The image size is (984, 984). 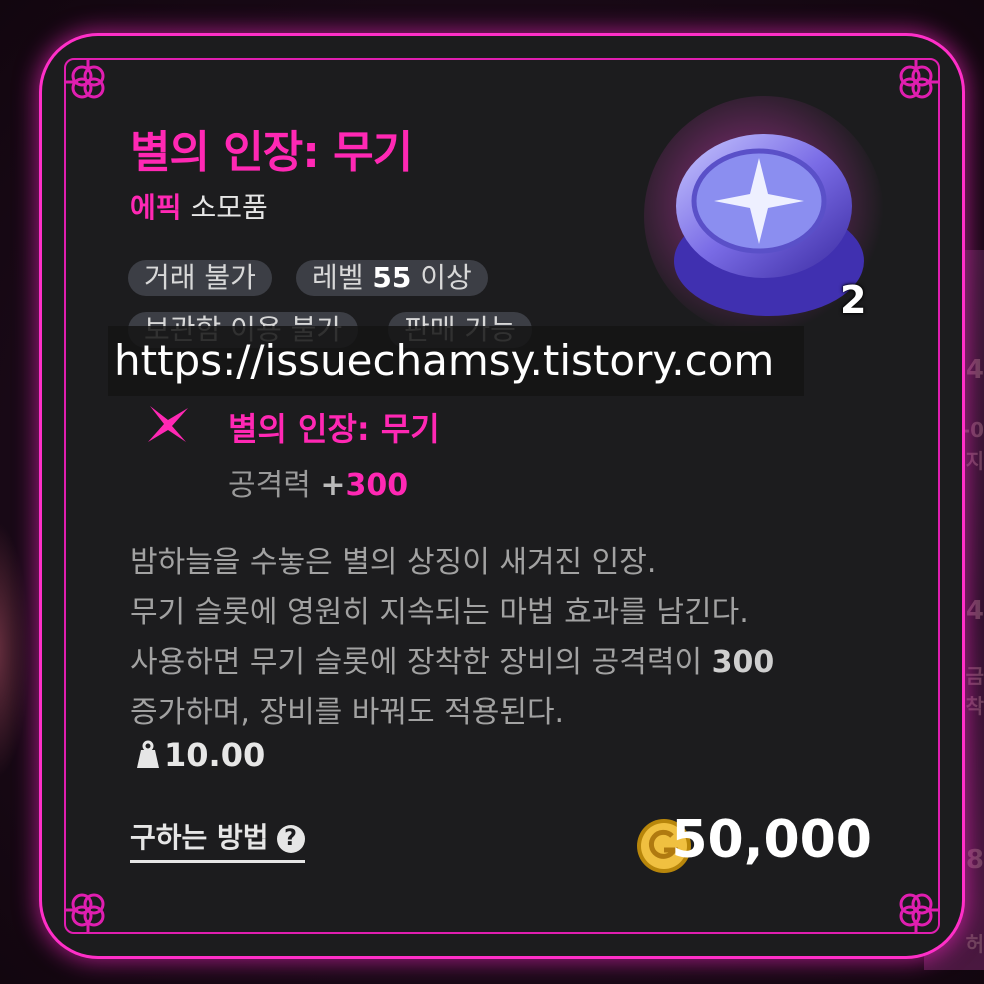 What do you see at coordinates (334, 429) in the screenshot?
I see `effect-name: 별의 인장: 무기` at bounding box center [334, 429].